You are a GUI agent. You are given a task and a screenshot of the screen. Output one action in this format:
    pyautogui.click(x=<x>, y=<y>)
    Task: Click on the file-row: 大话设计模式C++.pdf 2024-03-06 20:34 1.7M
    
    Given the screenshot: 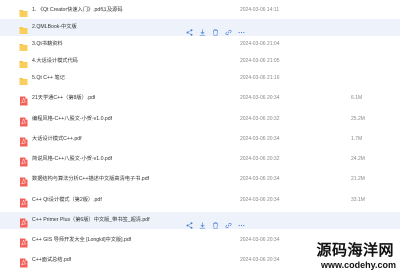 What is the action you would take?
    pyautogui.click(x=200, y=139)
    